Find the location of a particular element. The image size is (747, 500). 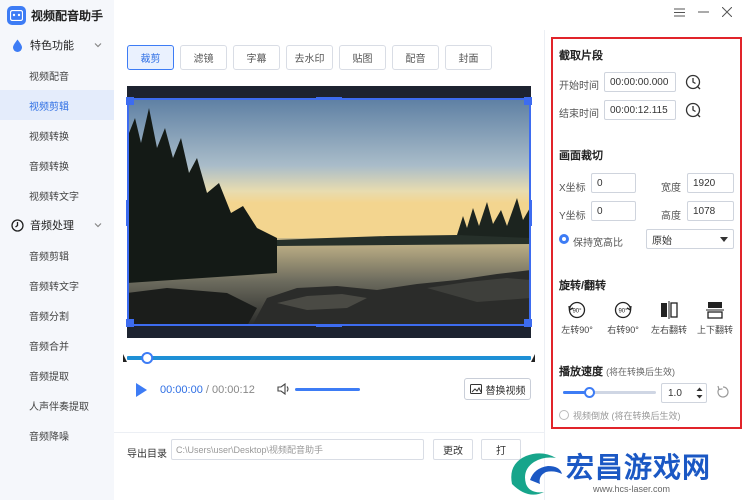

watermark-url: www.hcs-laser.com is located at coordinates (632, 489).